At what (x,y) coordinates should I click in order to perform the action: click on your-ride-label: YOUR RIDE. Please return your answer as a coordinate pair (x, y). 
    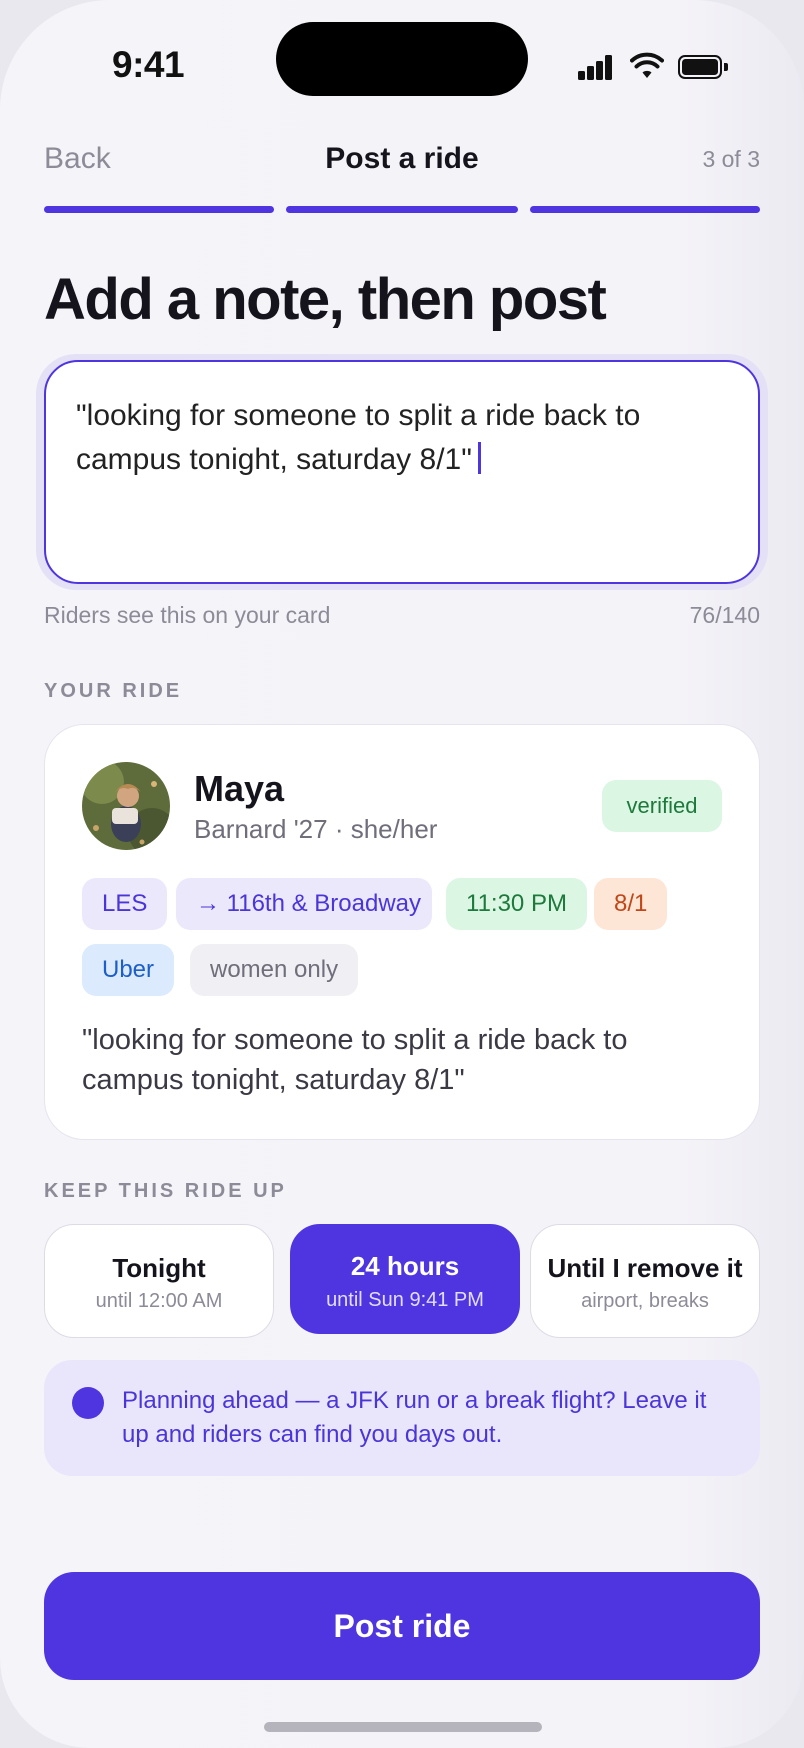
    Looking at the image, I should click on (113, 691).